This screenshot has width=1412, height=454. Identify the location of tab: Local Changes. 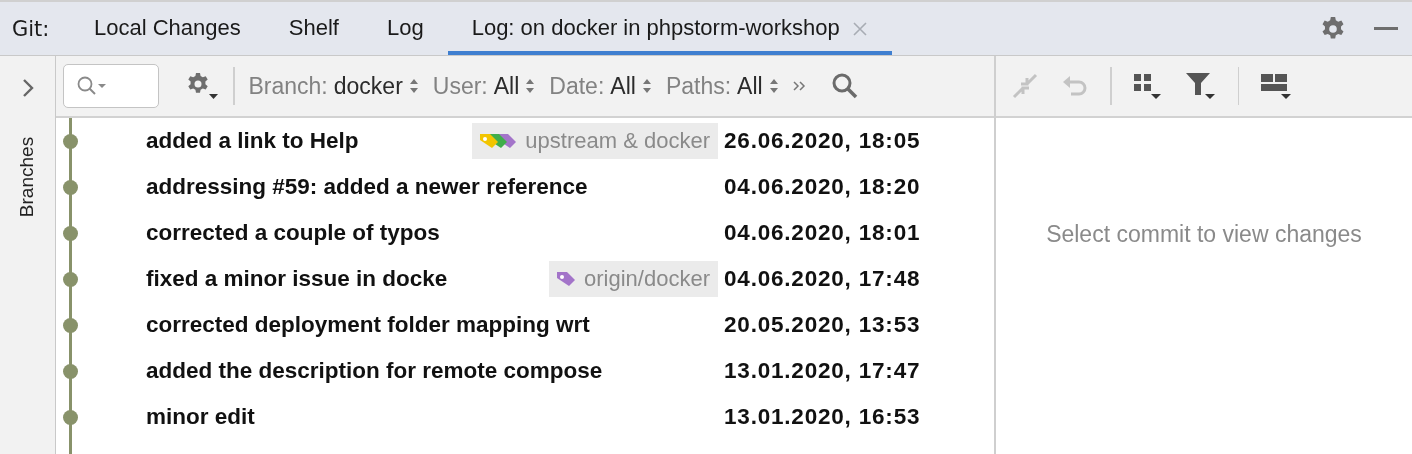
(167, 28).